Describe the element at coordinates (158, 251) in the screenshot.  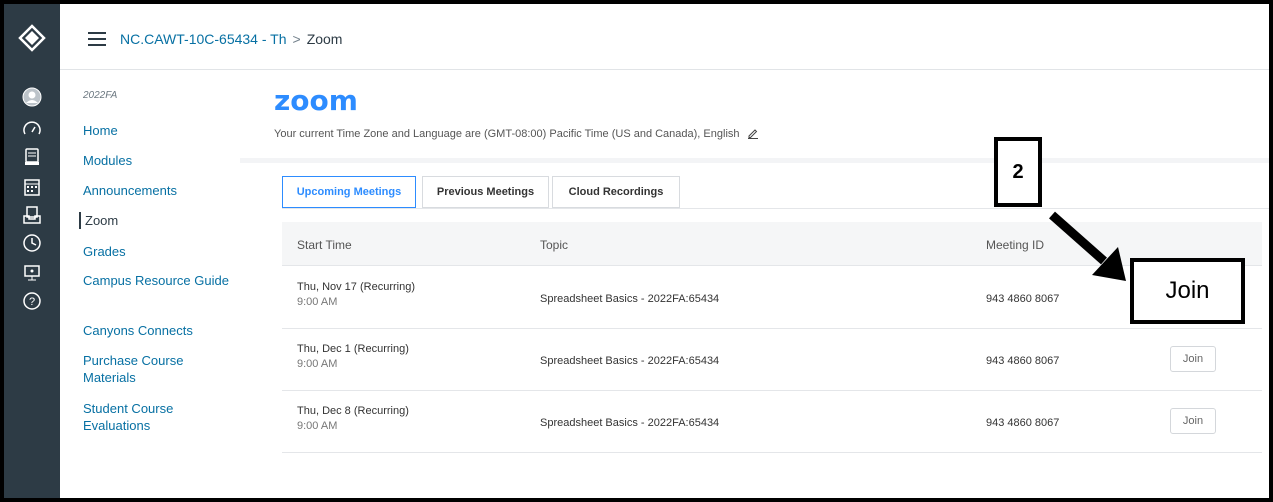
I see `course-nav-grades: Grades` at that location.